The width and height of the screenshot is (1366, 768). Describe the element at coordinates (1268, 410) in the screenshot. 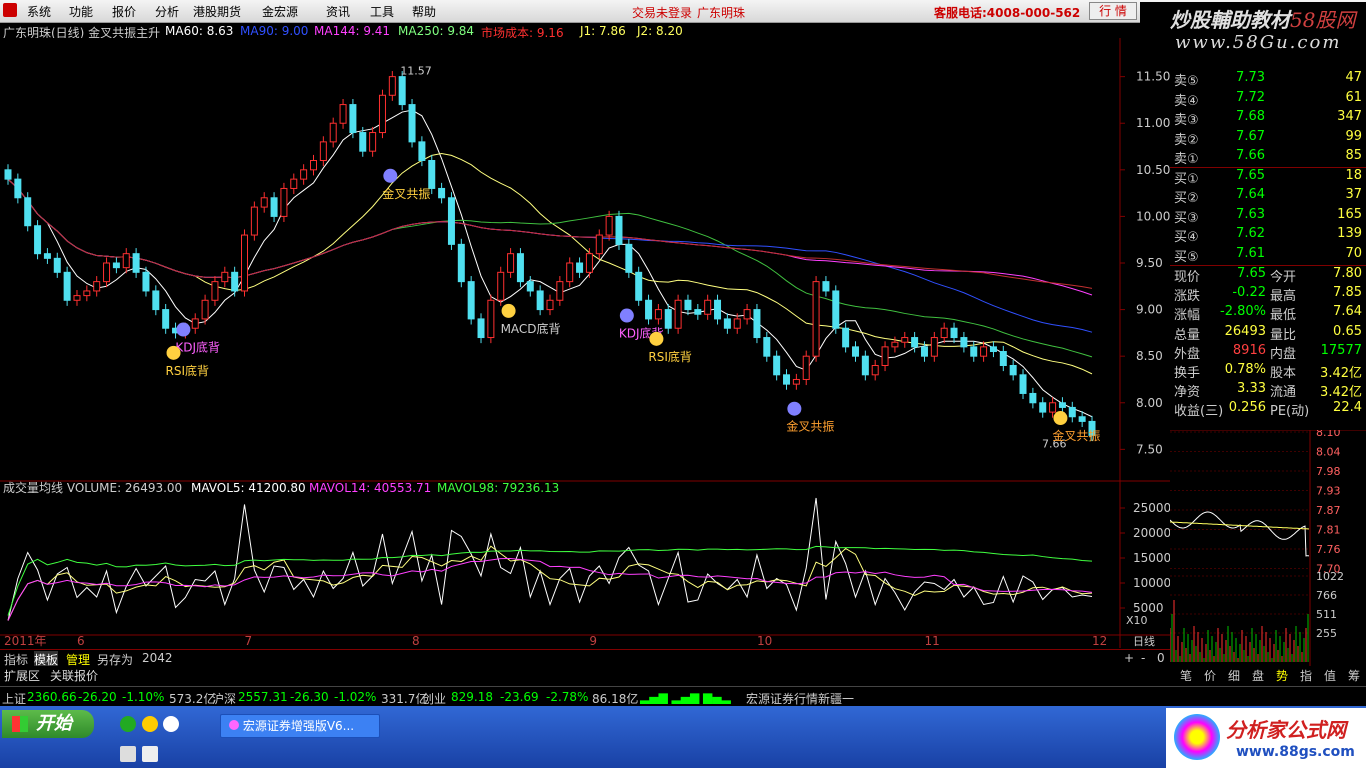

I see `stat-row: 收益(三) 0.256 PE(动) 22.4` at that location.